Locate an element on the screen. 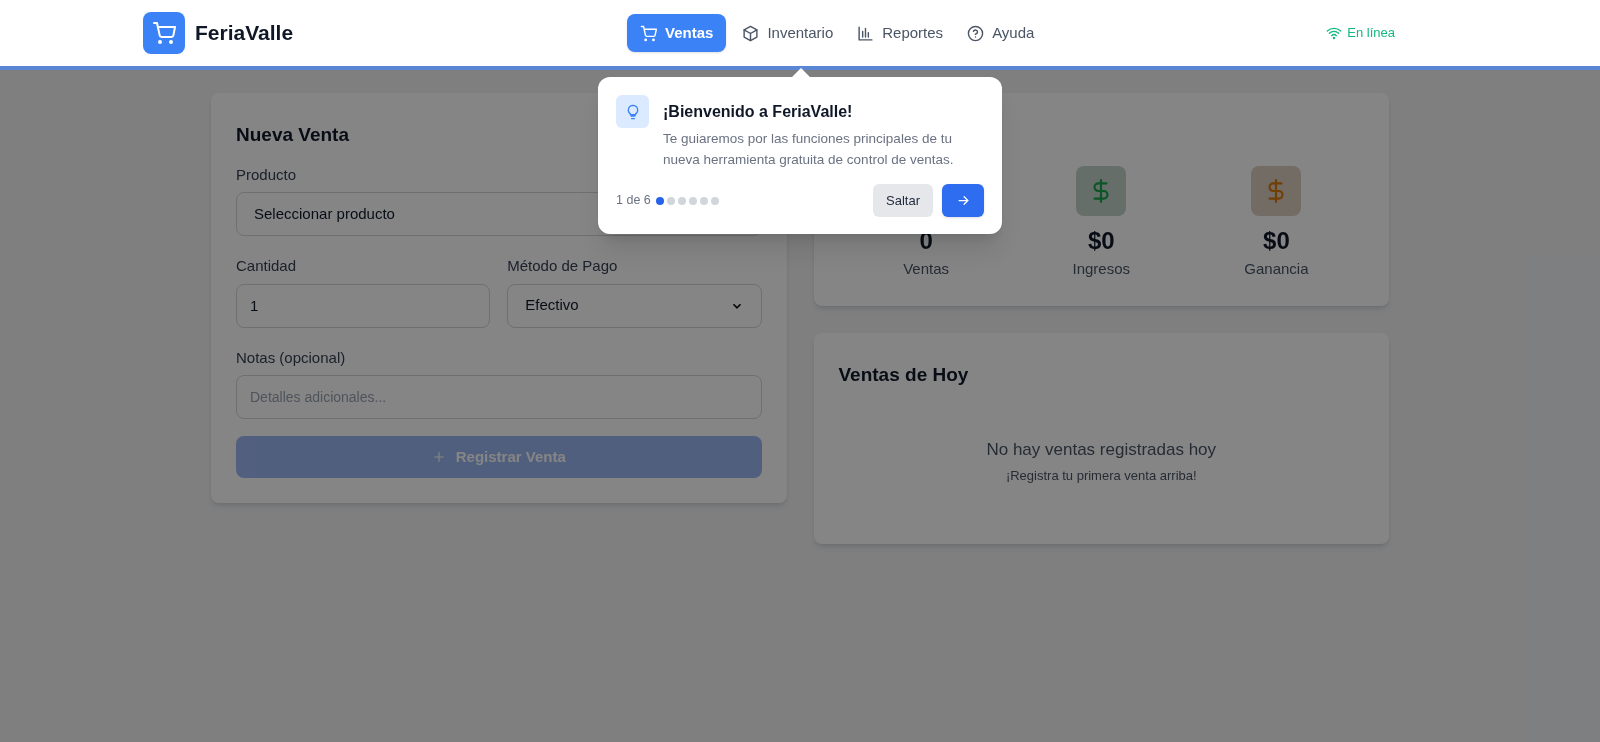 The width and height of the screenshot is (1600, 742). logo-icon is located at coordinates (164, 33).